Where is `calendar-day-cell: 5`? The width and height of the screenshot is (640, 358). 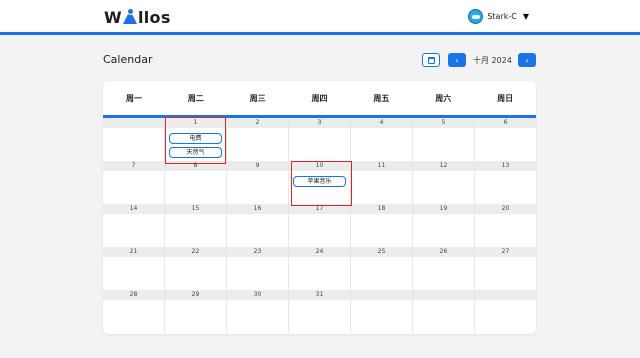 calendar-day-cell: 5 is located at coordinates (444, 139).